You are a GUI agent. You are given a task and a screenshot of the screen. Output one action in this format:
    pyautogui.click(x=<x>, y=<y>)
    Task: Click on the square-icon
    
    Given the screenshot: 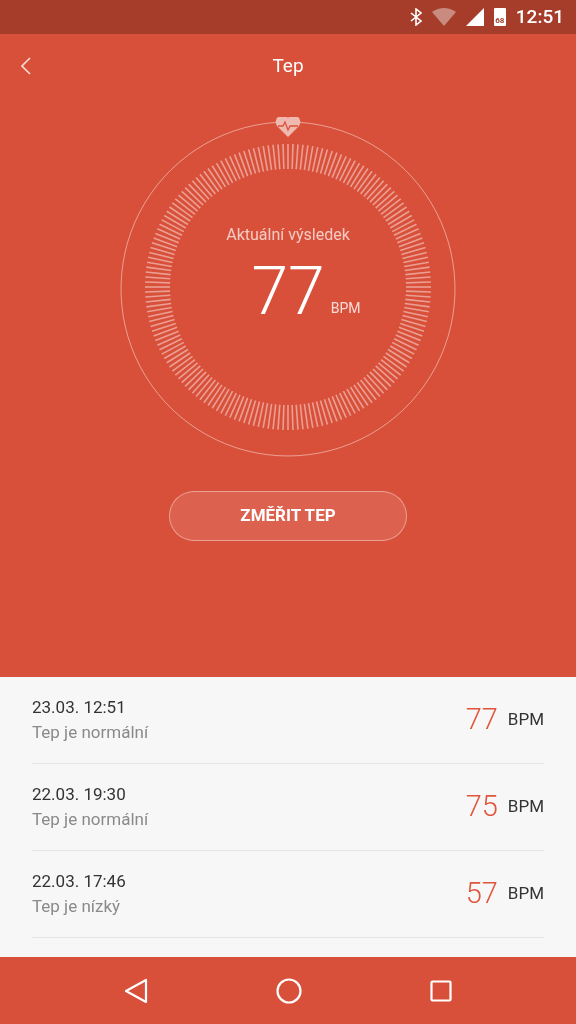 What is the action you would take?
    pyautogui.click(x=441, y=990)
    